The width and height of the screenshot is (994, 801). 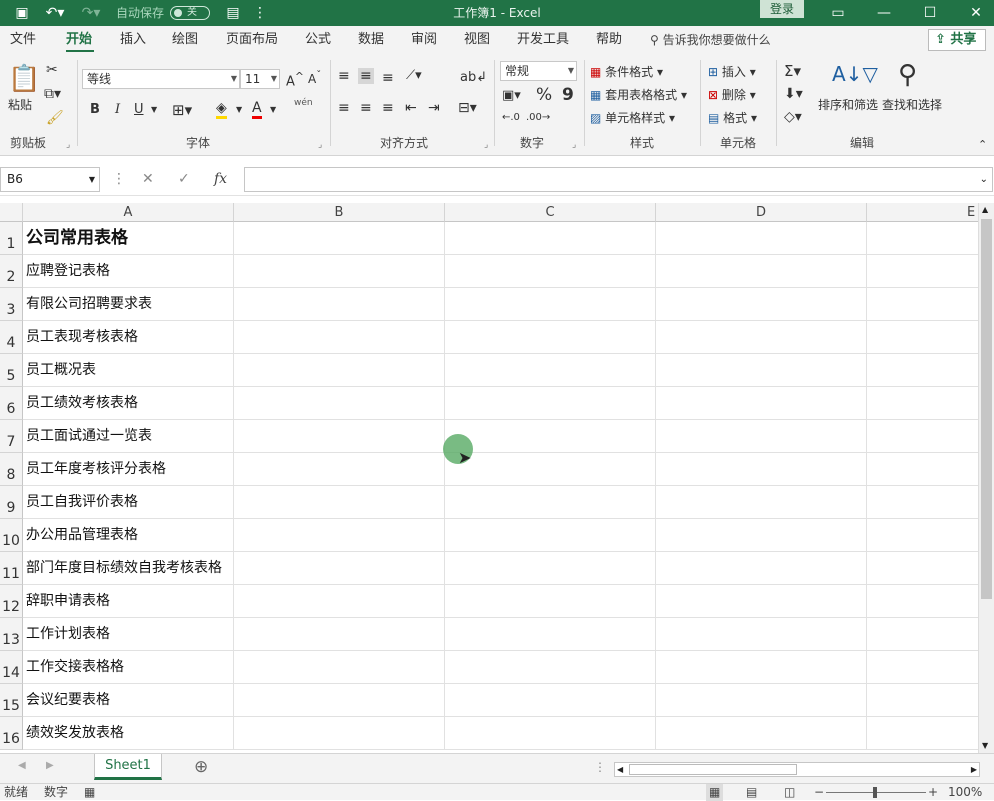 What do you see at coordinates (761, 568) in the screenshot?
I see `cell-d11` at bounding box center [761, 568].